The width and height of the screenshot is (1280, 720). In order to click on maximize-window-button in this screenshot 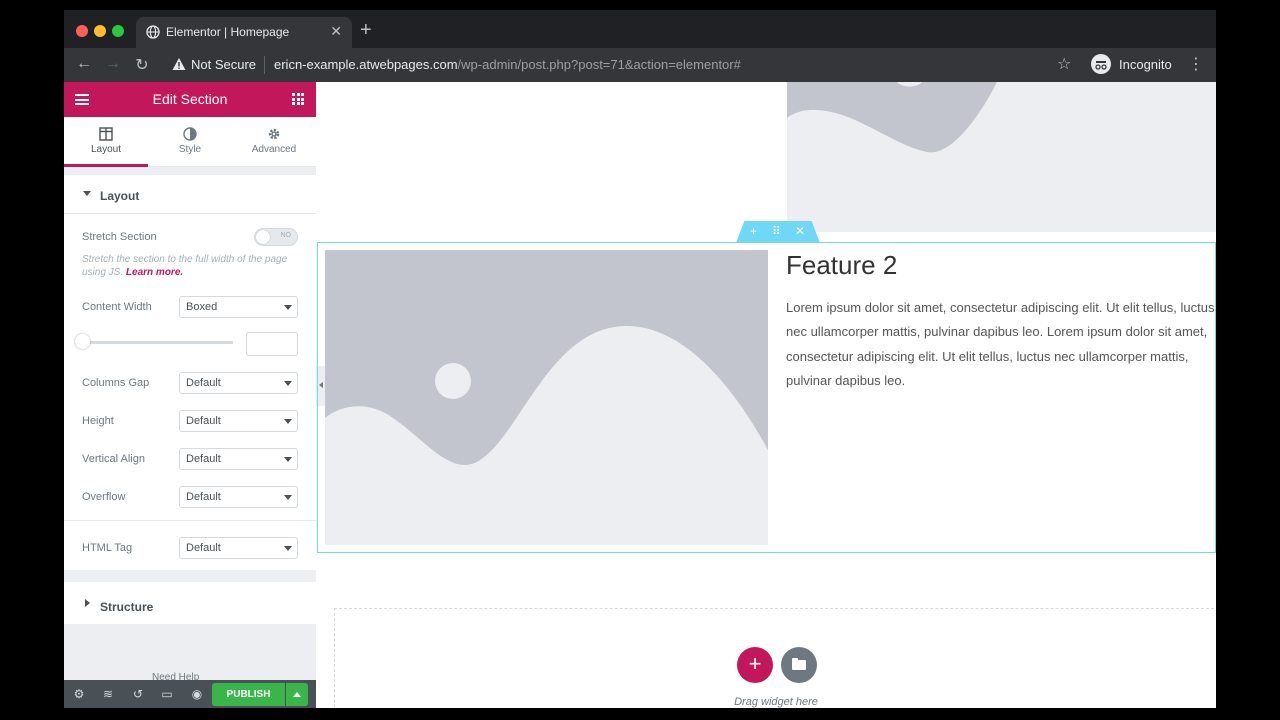, I will do `click(118, 31)`.